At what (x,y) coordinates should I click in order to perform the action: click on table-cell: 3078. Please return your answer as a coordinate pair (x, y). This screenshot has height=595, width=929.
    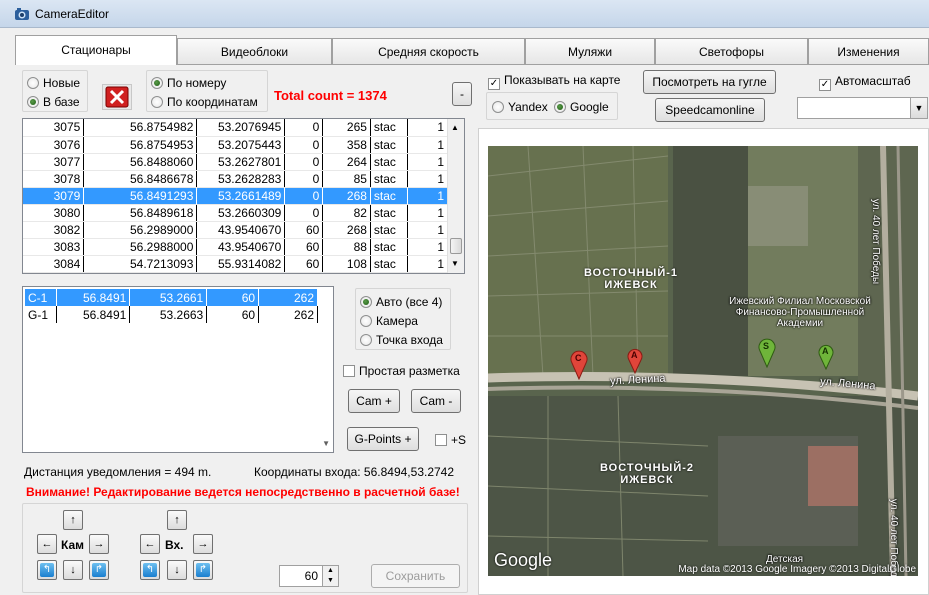
    Looking at the image, I should click on (54, 179).